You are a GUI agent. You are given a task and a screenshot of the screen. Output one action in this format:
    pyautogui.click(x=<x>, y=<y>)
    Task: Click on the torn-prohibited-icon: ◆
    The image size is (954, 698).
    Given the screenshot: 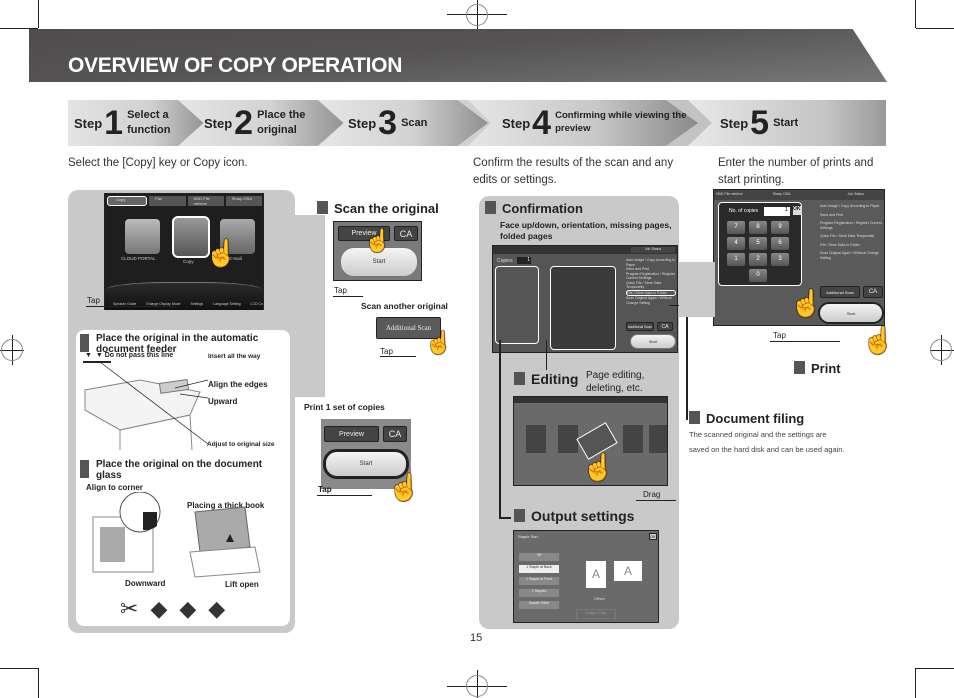 What is the action you would take?
    pyautogui.click(x=159, y=608)
    